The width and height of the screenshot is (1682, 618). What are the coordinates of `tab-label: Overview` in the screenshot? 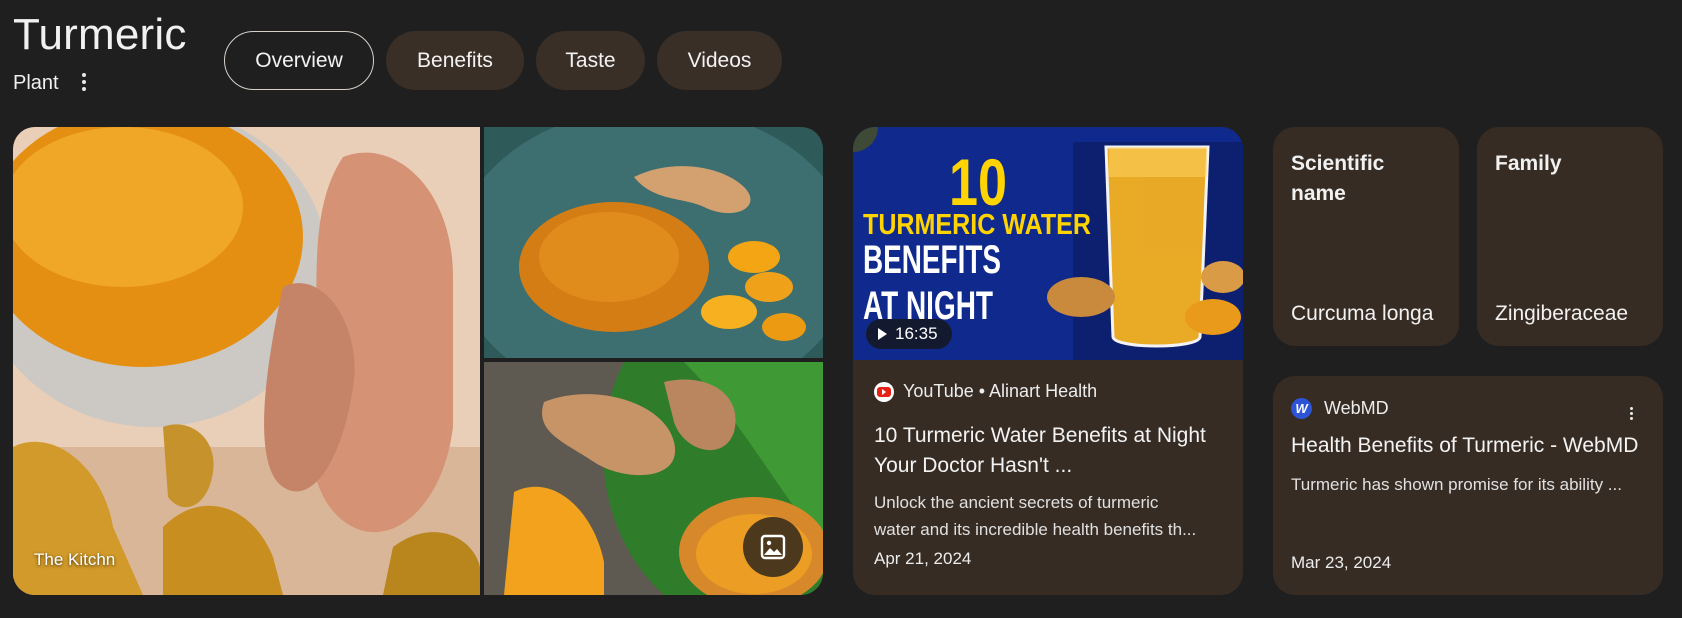 It's located at (299, 60).